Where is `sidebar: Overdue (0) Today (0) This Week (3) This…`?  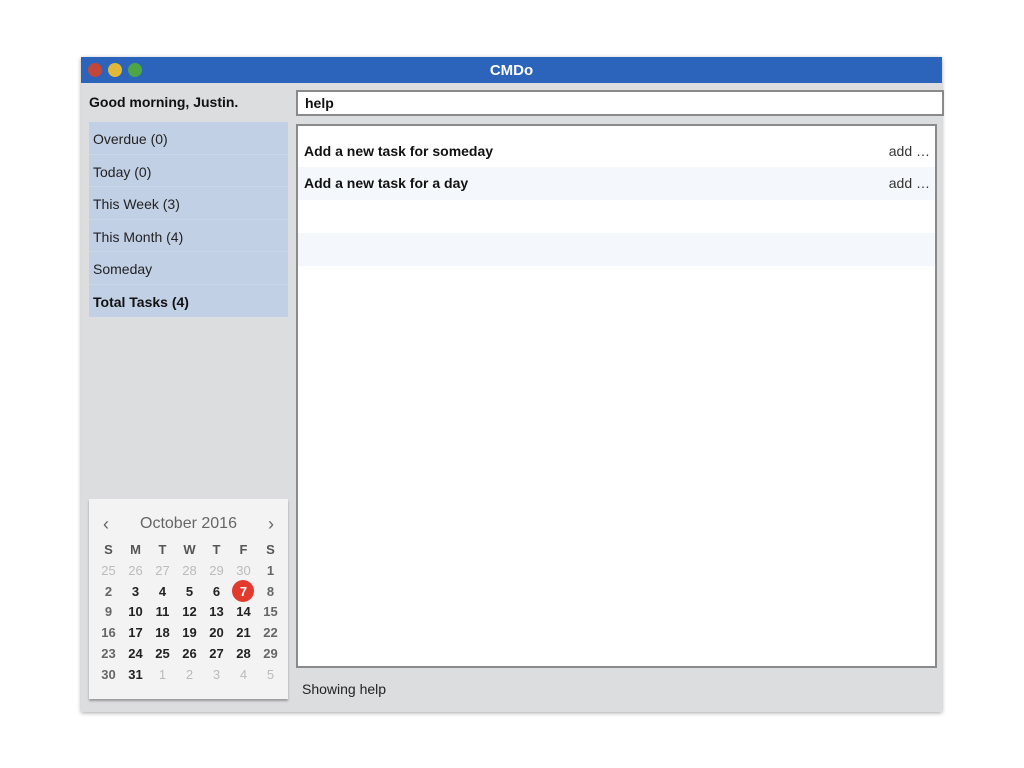
sidebar: Overdue (0) Today (0) This Week (3) This… is located at coordinates (188, 219).